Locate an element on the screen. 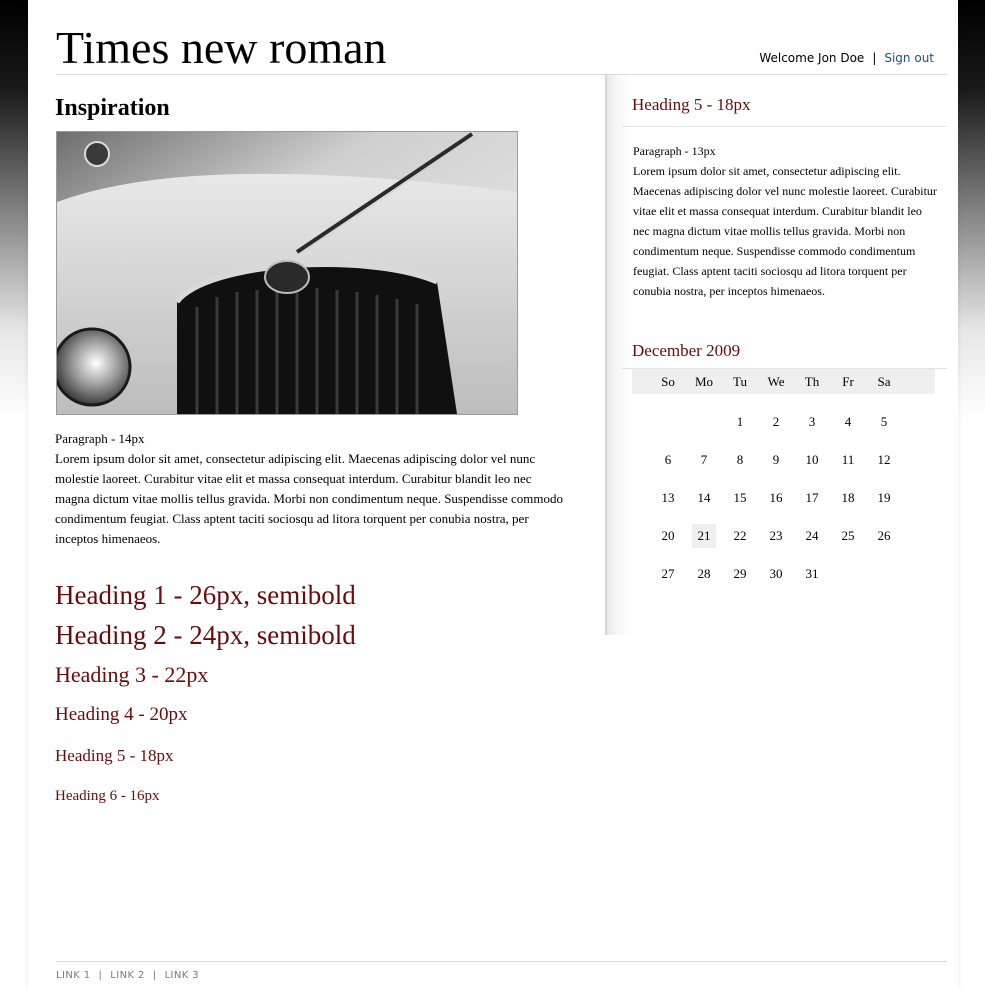  calendar-day: 17 is located at coordinates (812, 498).